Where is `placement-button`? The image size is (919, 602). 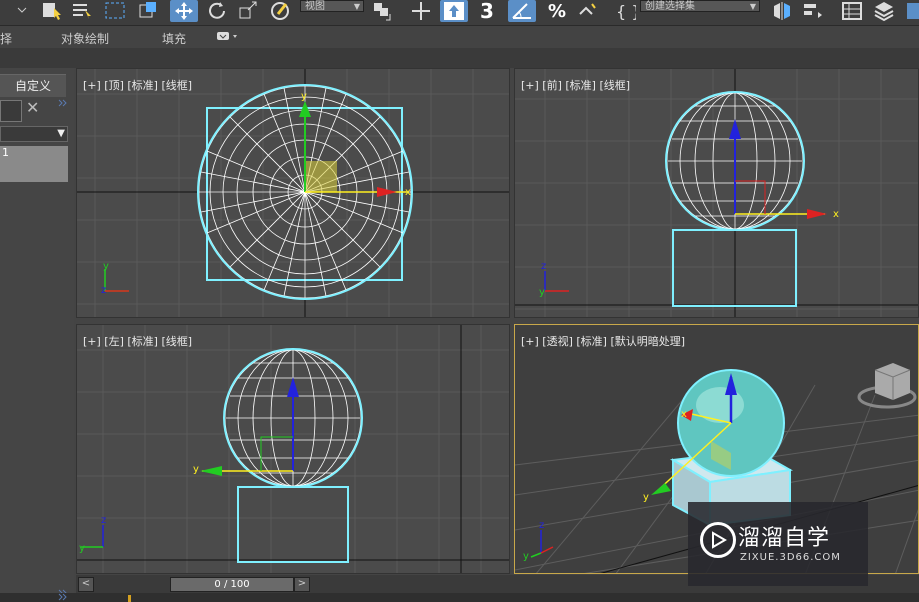 placement-button is located at coordinates (281, 11).